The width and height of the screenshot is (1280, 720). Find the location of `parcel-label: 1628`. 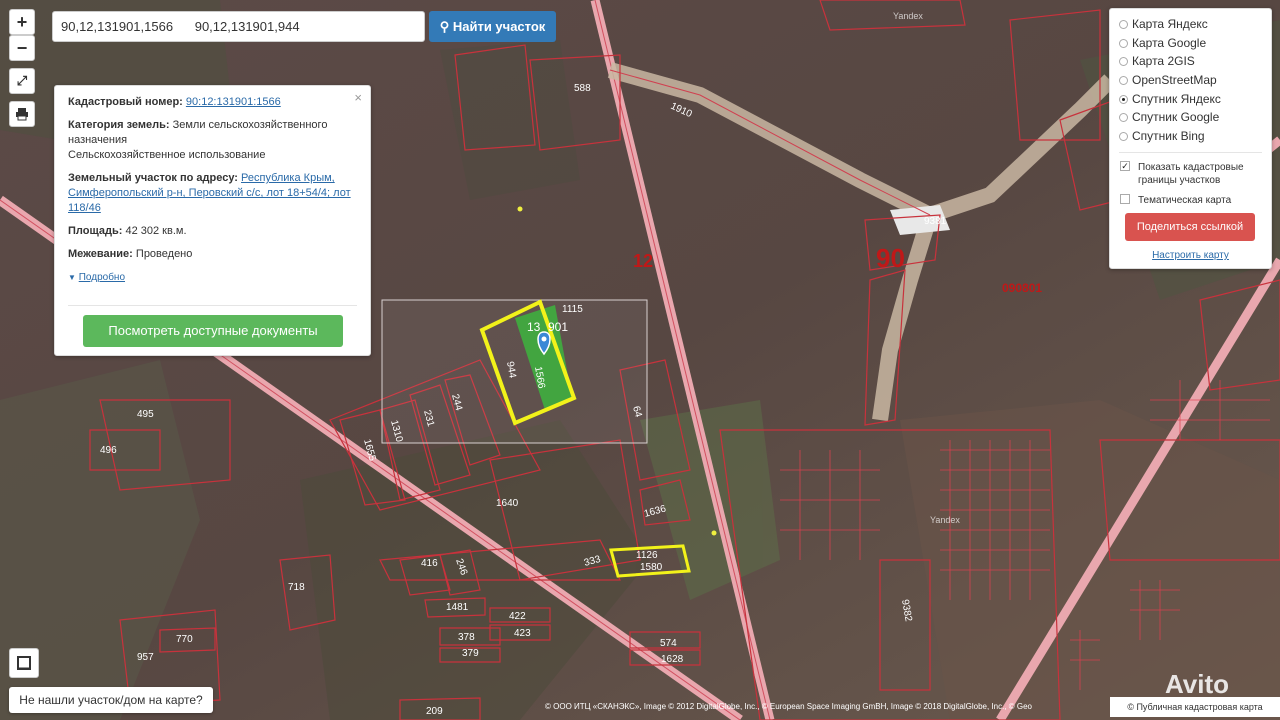

parcel-label: 1628 is located at coordinates (672, 659).